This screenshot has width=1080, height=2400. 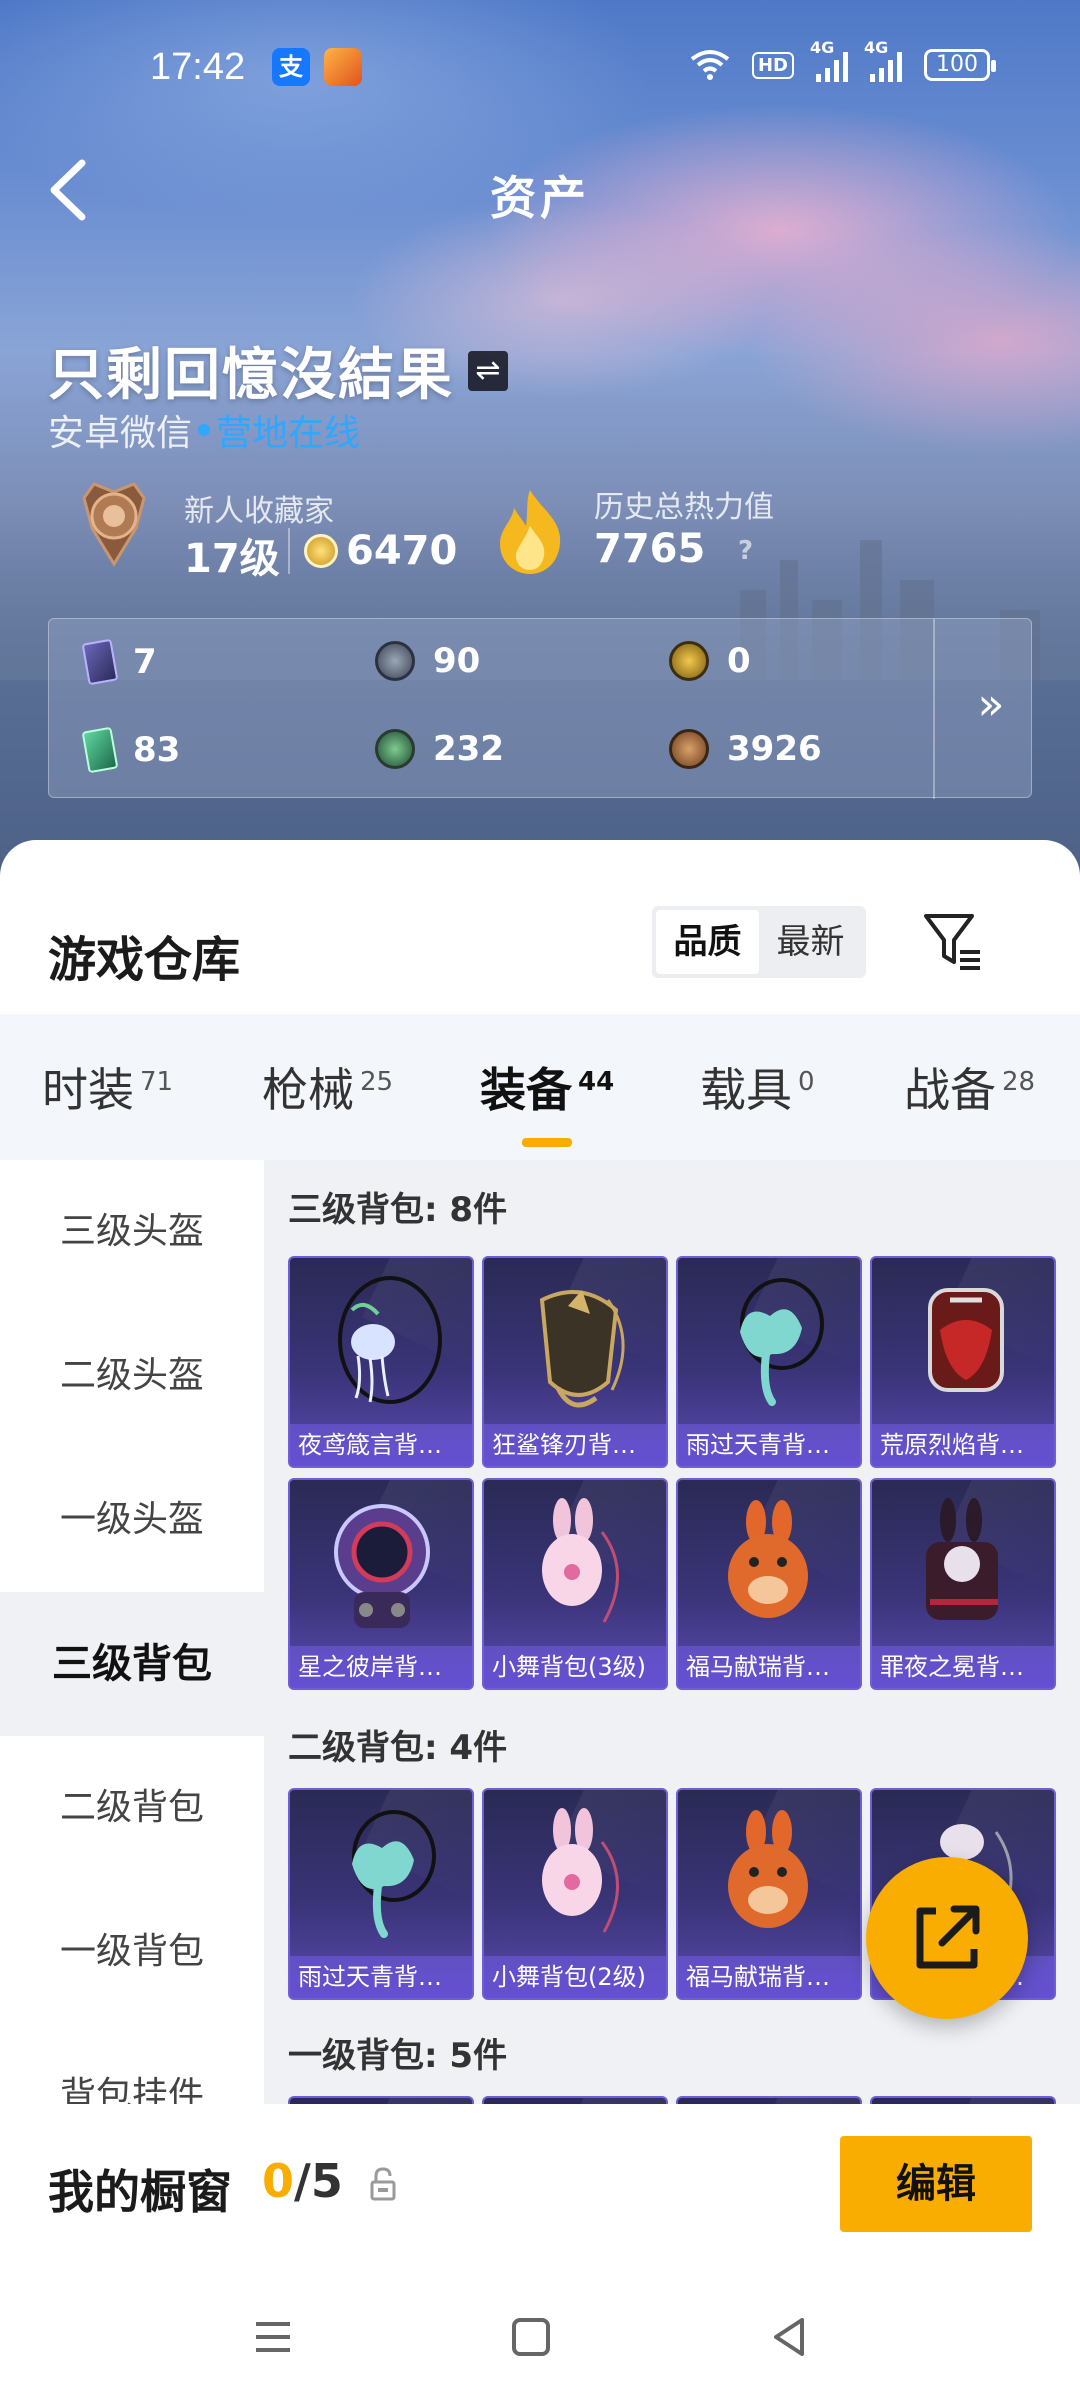 I want to click on tab-label: 战备, so click(x=950, y=1090).